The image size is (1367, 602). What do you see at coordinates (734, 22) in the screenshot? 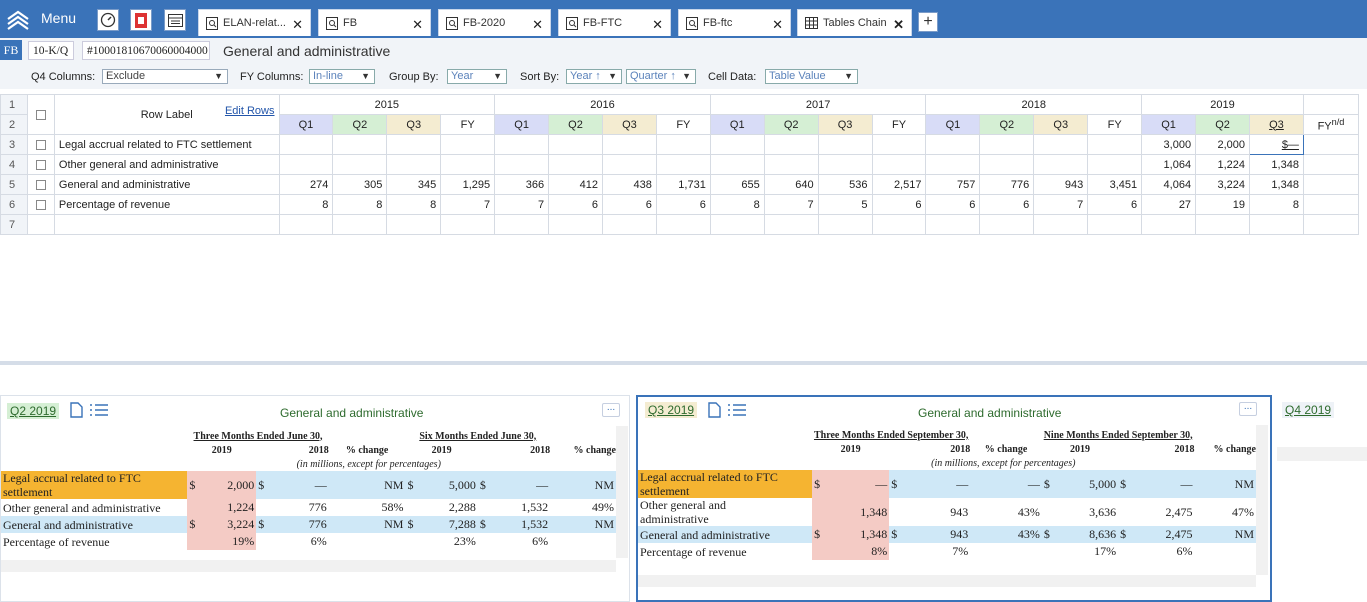
I see `tab-fb-ftc-lower: FB-ftc ✕` at bounding box center [734, 22].